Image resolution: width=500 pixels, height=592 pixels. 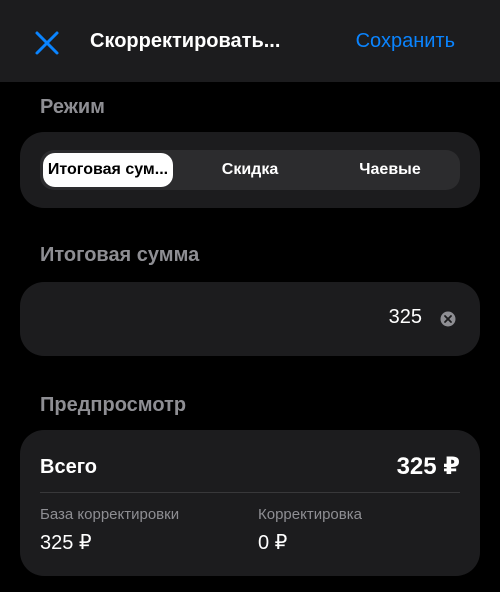 What do you see at coordinates (66, 543) in the screenshot?
I see `base-value: 325 ₽` at bounding box center [66, 543].